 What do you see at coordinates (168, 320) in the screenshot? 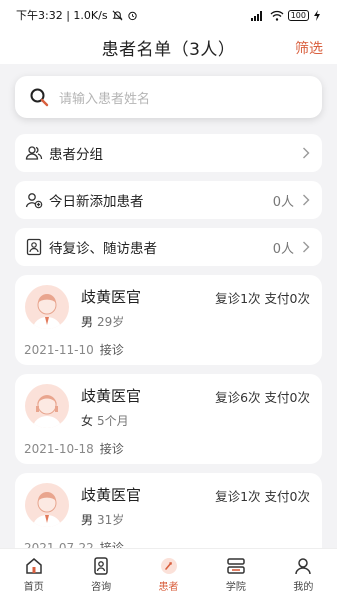
I see `patient-card: 歧黄医官 复诊1次 支付0次 男 29岁 2021-11-10 接诊` at bounding box center [168, 320].